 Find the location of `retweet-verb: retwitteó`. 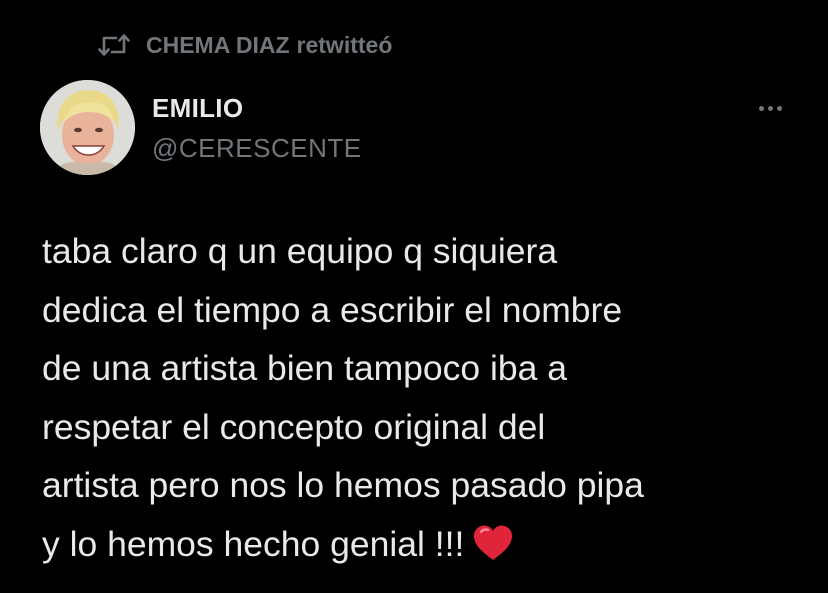

retweet-verb: retwitteó is located at coordinates (344, 44).